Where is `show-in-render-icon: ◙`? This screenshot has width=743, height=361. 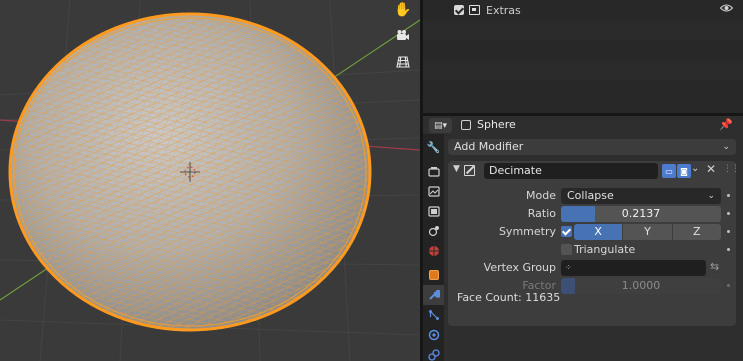
show-in-render-icon: ◙ is located at coordinates (684, 171).